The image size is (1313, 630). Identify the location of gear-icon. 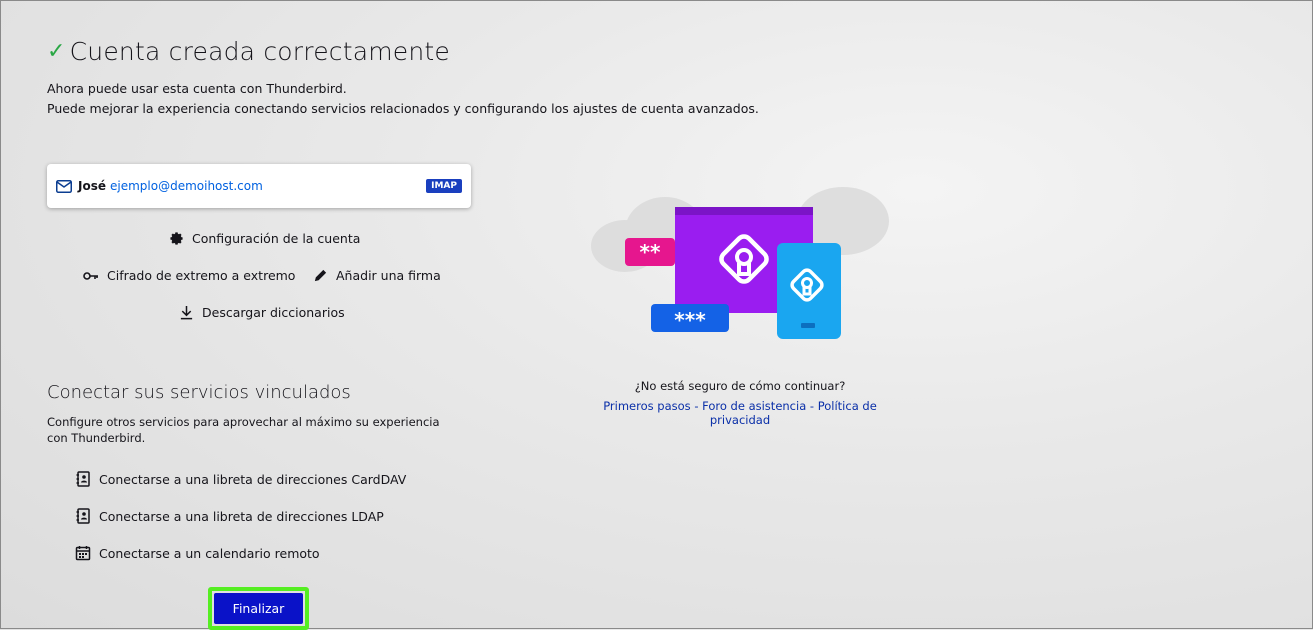
(176, 238).